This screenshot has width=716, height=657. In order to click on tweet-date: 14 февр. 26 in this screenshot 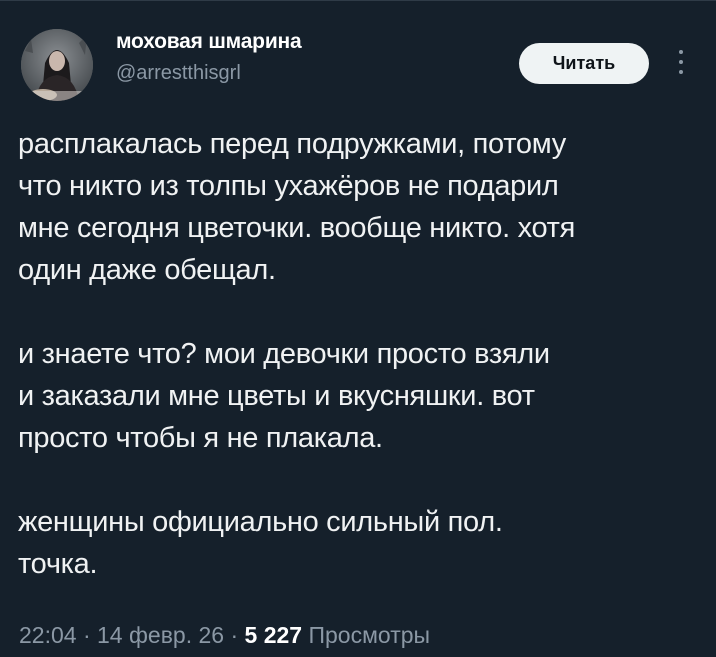, I will do `click(160, 635)`.